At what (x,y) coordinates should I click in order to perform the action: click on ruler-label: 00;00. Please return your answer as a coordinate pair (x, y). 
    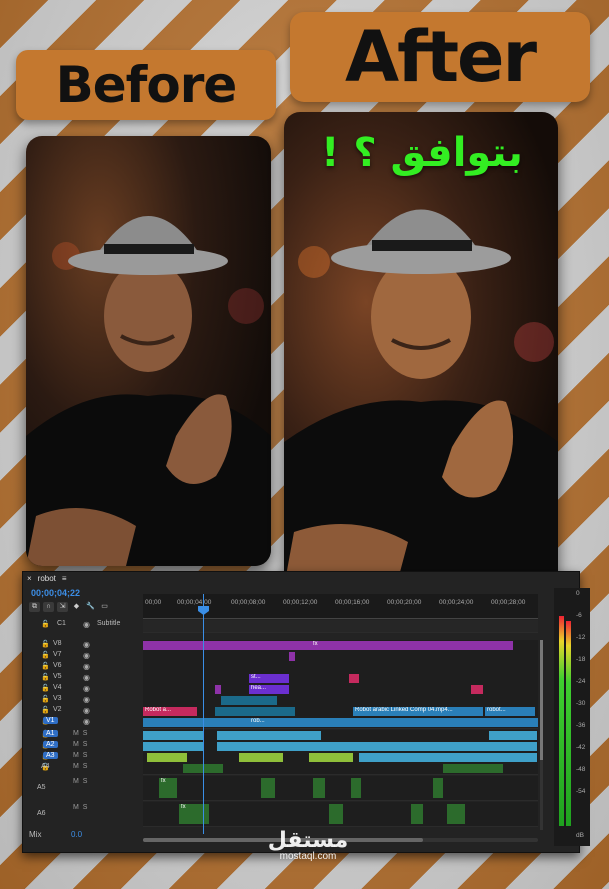
    Looking at the image, I should click on (153, 602).